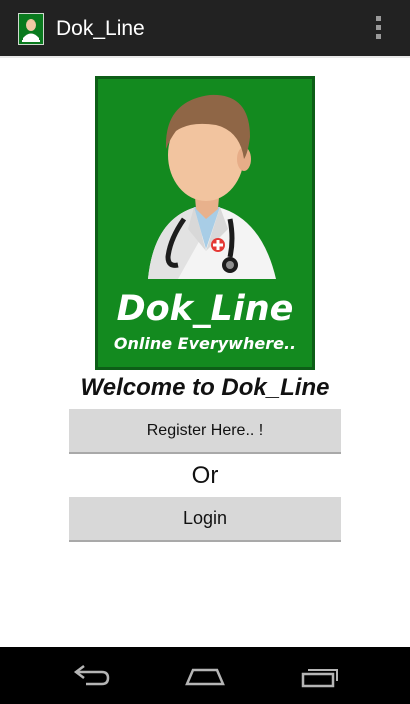 The image size is (410, 704). What do you see at coordinates (100, 28) in the screenshot?
I see `app-title: Dok_Line` at bounding box center [100, 28].